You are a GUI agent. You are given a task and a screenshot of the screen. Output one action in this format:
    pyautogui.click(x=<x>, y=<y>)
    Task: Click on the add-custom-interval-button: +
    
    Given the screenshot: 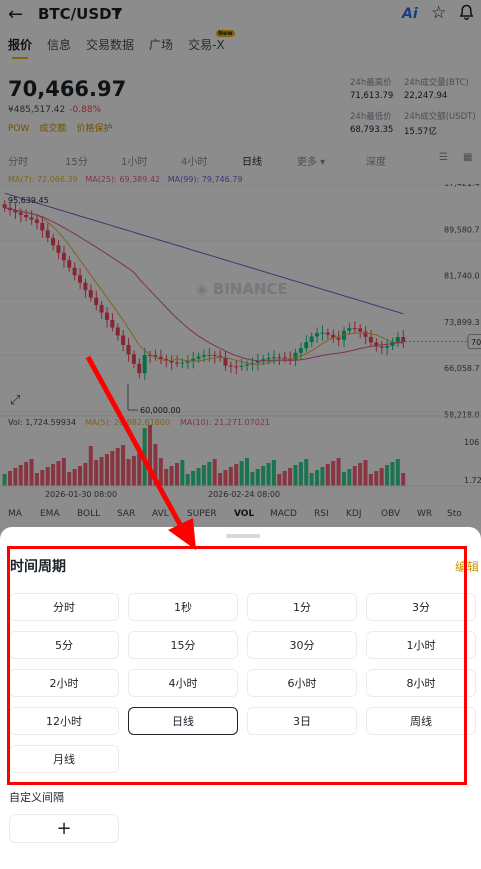 What is the action you would take?
    pyautogui.click(x=64, y=828)
    